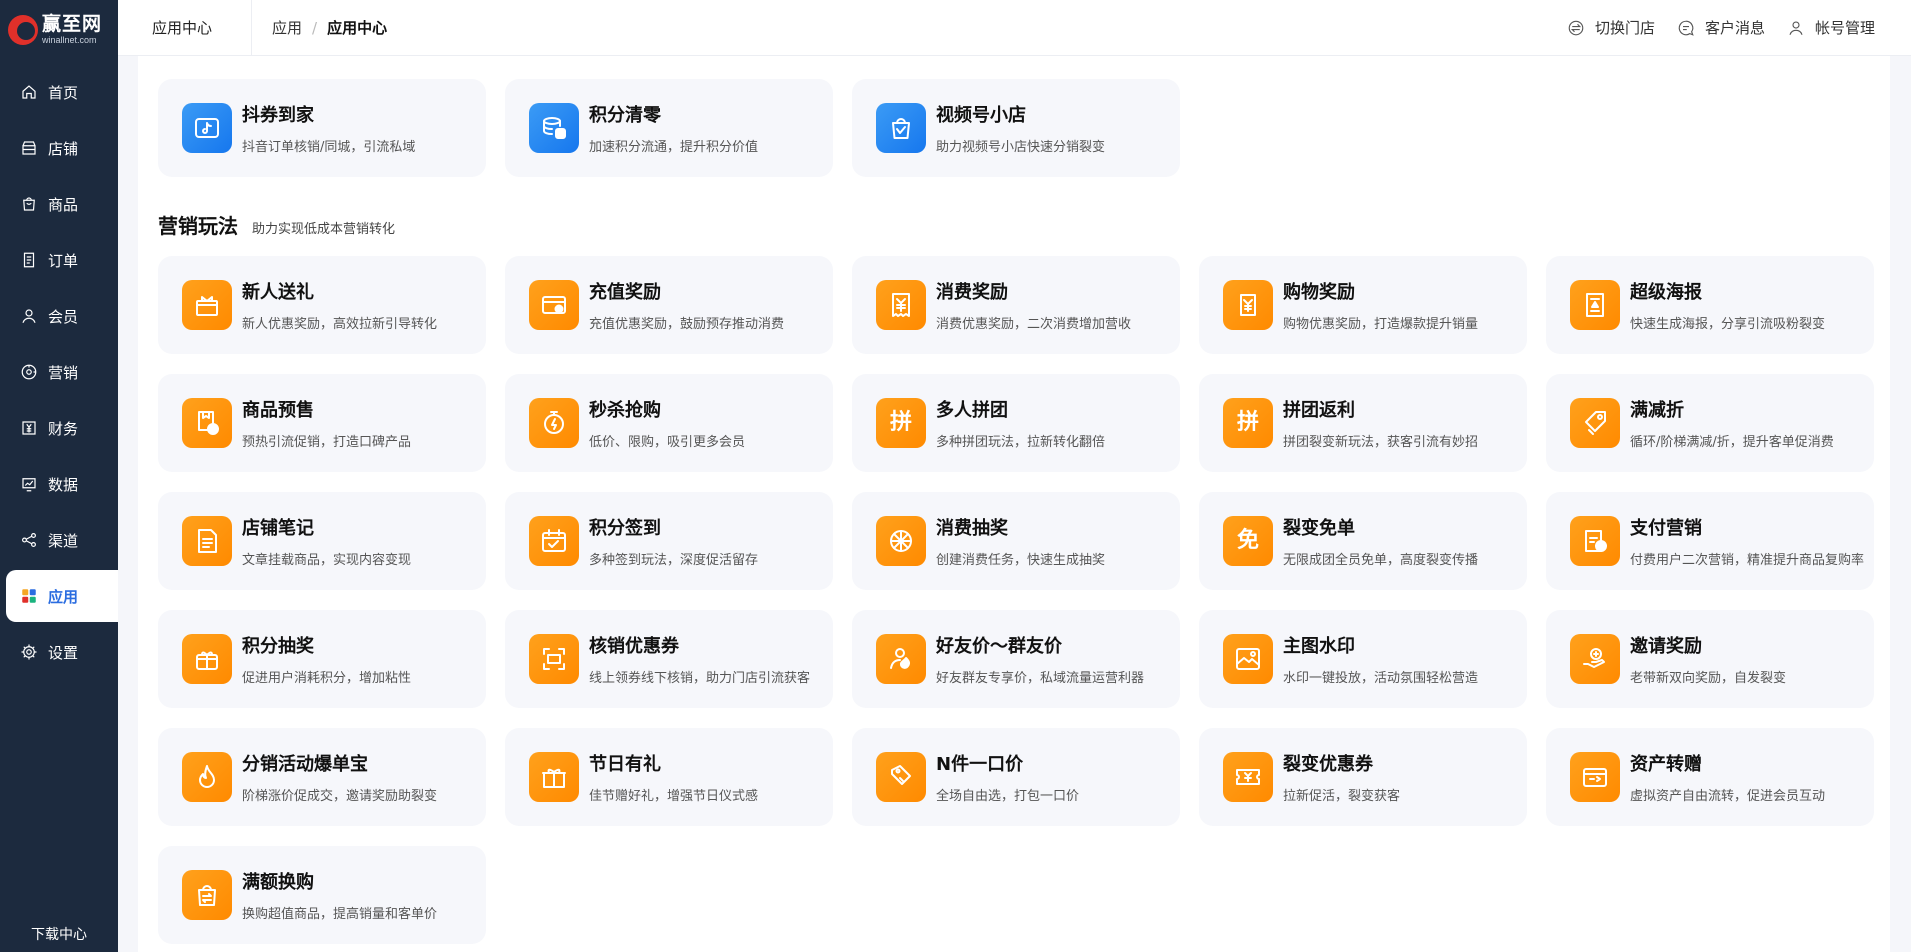 The width and height of the screenshot is (1911, 952). Describe the element at coordinates (59, 934) in the screenshot. I see `download-center-link: 下载中心` at that location.